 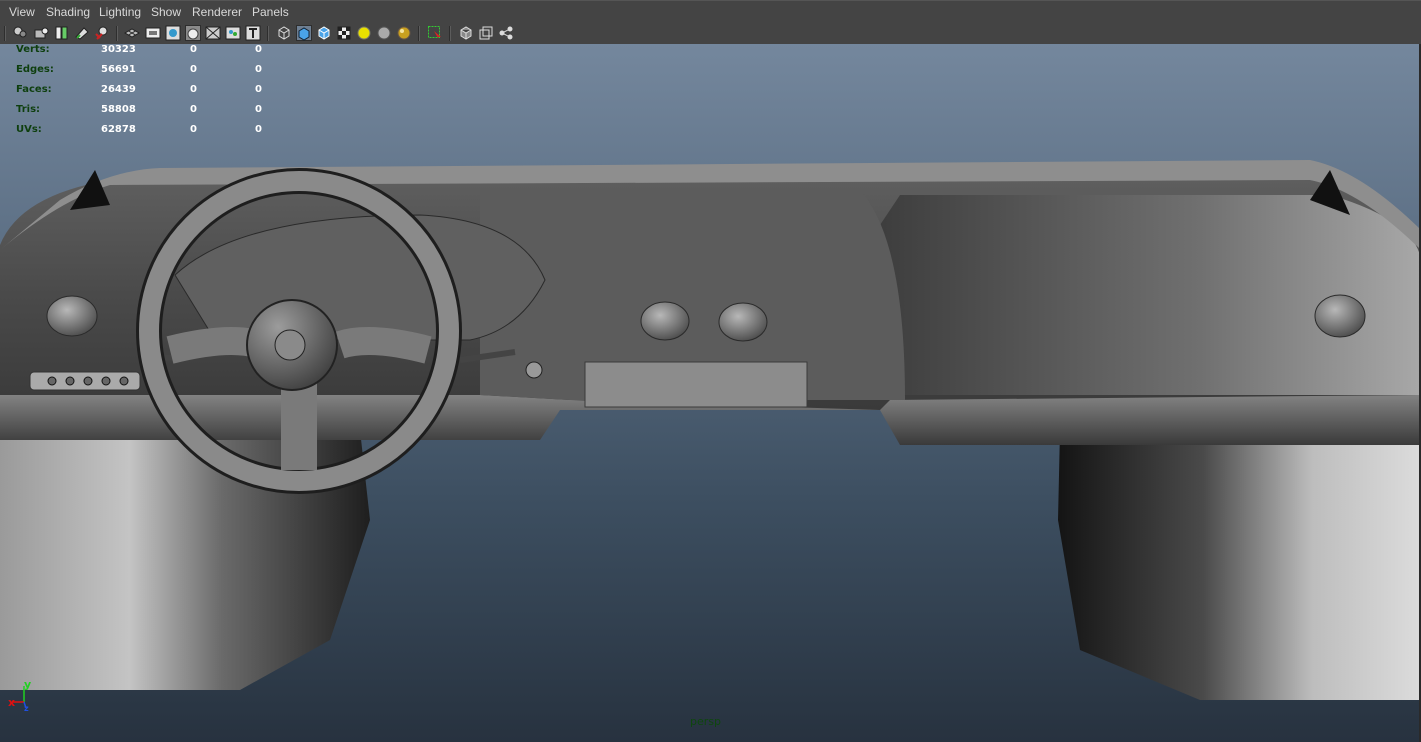 What do you see at coordinates (213, 33) in the screenshot?
I see `field-chart-icon` at bounding box center [213, 33].